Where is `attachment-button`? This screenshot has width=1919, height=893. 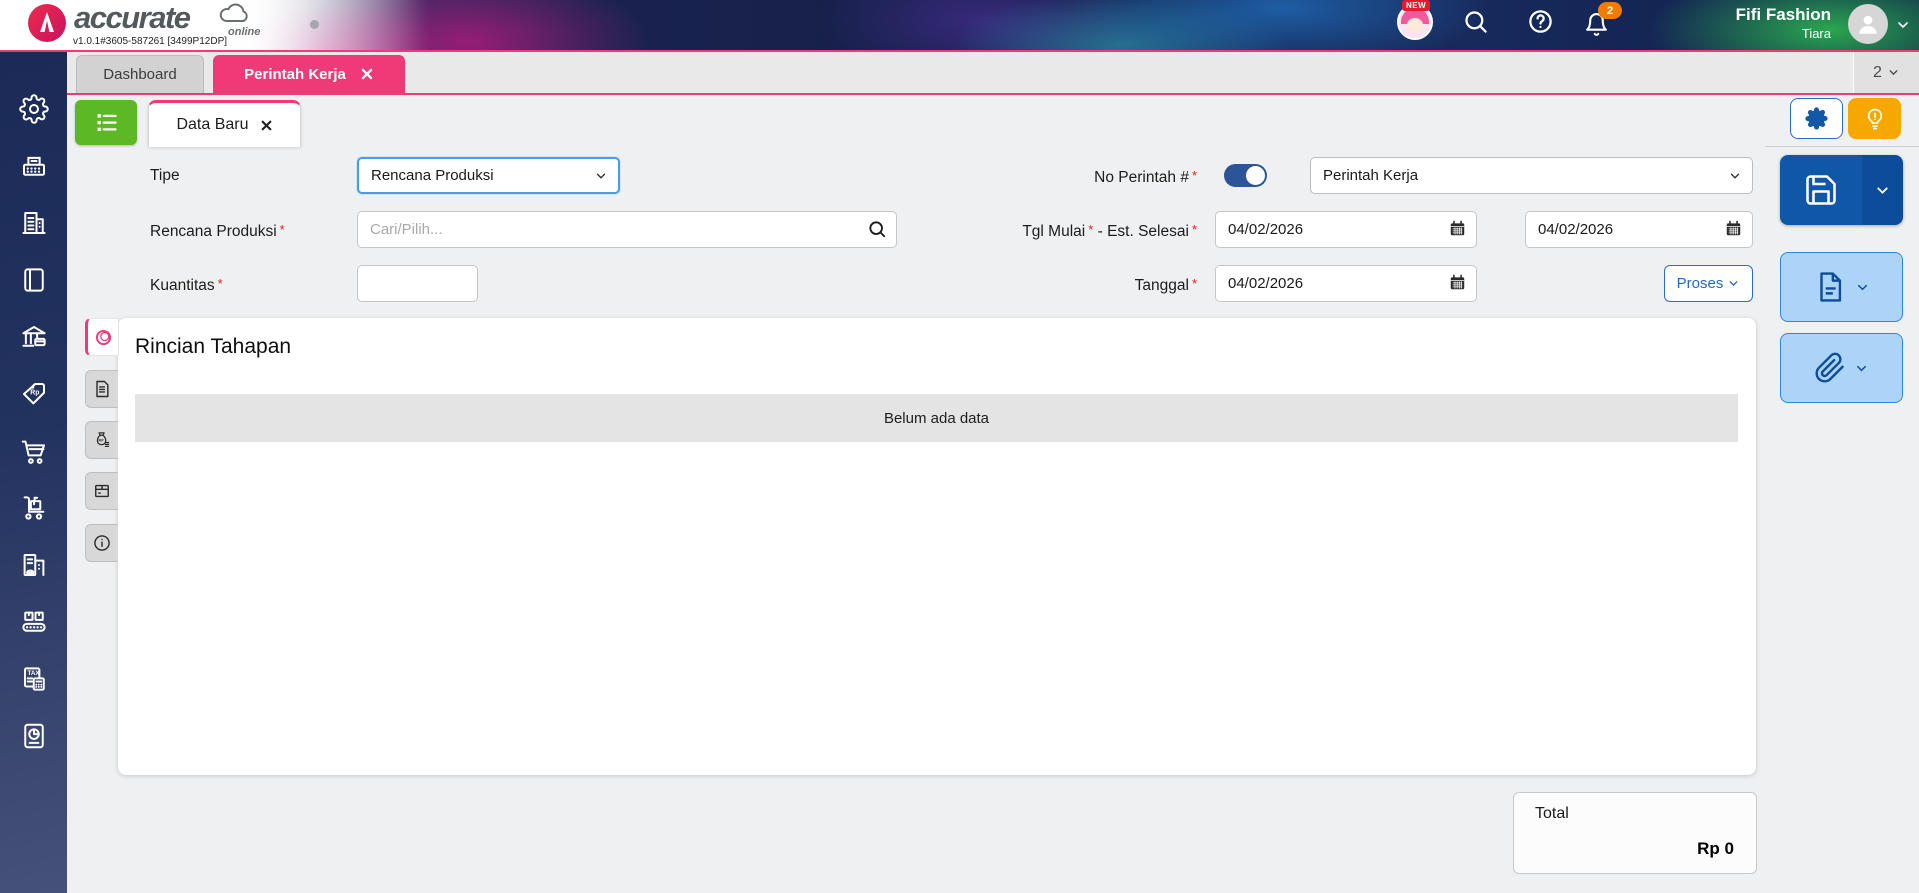 attachment-button is located at coordinates (1841, 368).